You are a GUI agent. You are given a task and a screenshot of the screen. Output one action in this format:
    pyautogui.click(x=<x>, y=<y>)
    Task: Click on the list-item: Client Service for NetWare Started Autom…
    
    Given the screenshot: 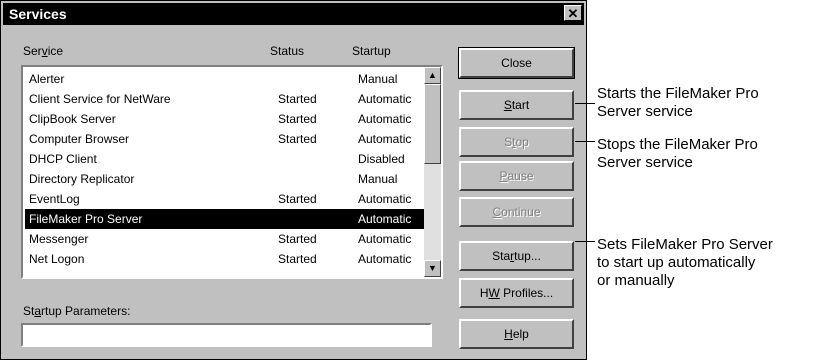 What is the action you would take?
    pyautogui.click(x=225, y=99)
    